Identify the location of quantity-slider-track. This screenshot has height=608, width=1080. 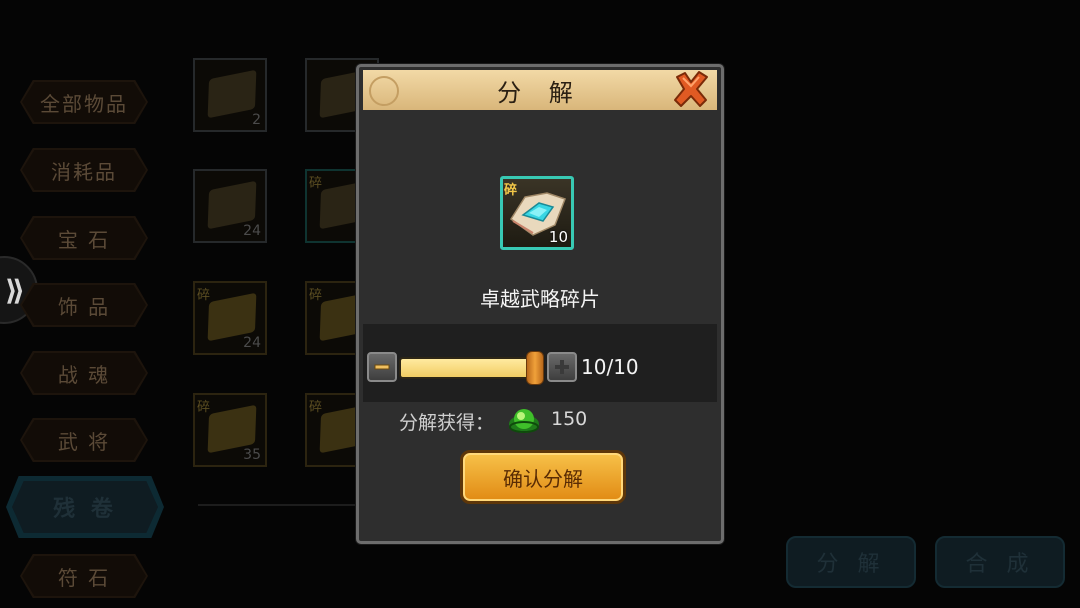
(468, 368).